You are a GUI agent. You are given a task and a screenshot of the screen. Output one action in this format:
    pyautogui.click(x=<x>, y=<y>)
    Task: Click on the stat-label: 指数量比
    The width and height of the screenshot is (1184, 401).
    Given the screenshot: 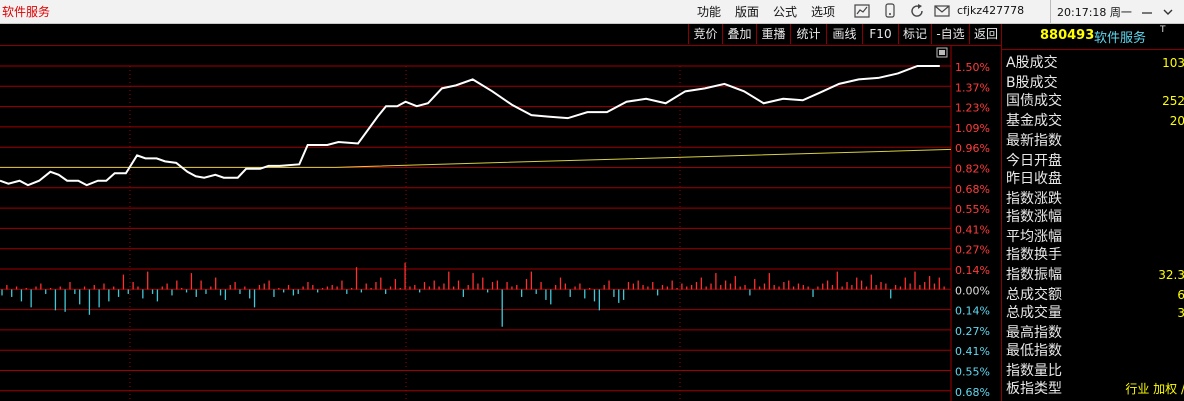 What is the action you would take?
    pyautogui.click(x=1034, y=371)
    